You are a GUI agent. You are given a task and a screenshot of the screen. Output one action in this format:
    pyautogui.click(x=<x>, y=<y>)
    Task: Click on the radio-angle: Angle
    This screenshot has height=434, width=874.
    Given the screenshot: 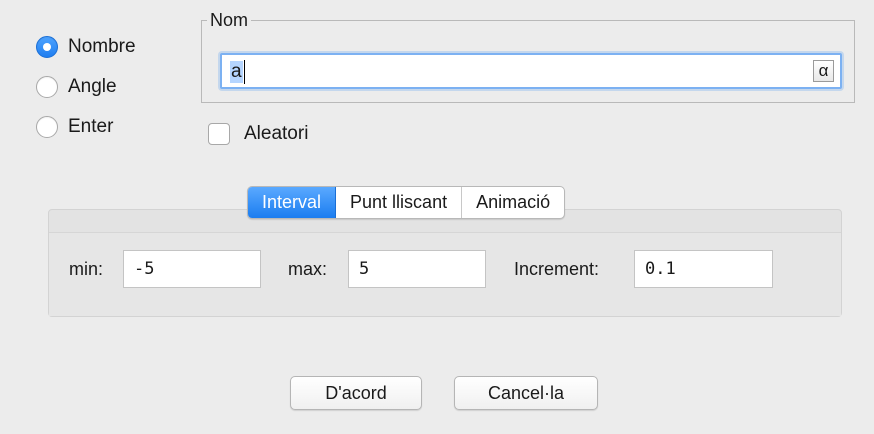 What is the action you would take?
    pyautogui.click(x=76, y=87)
    